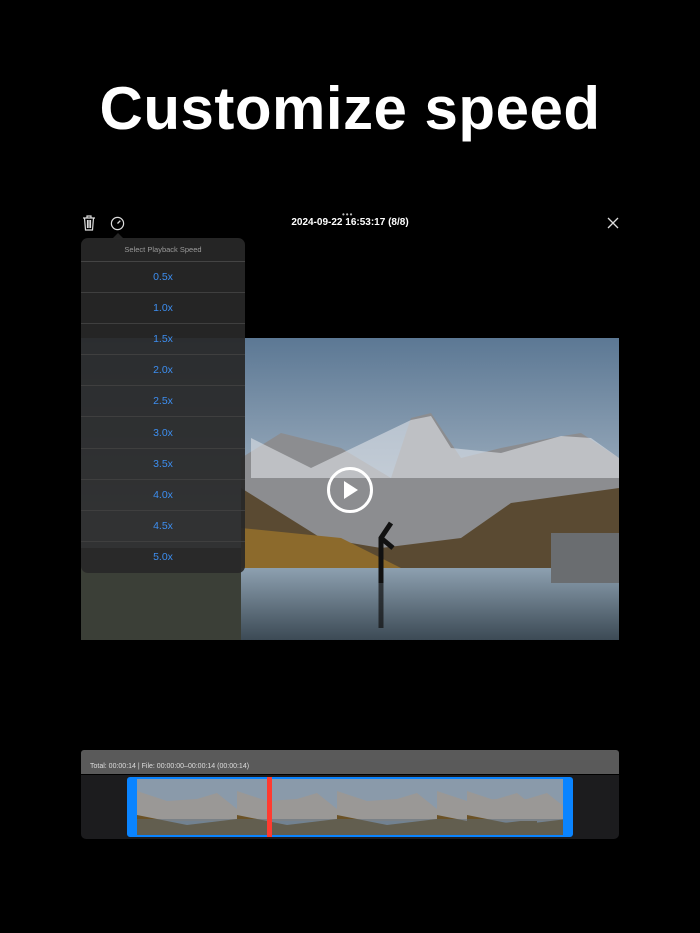 The width and height of the screenshot is (700, 933). What do you see at coordinates (163, 340) in the screenshot?
I see `speed-option-1.5x: 1.5x` at bounding box center [163, 340].